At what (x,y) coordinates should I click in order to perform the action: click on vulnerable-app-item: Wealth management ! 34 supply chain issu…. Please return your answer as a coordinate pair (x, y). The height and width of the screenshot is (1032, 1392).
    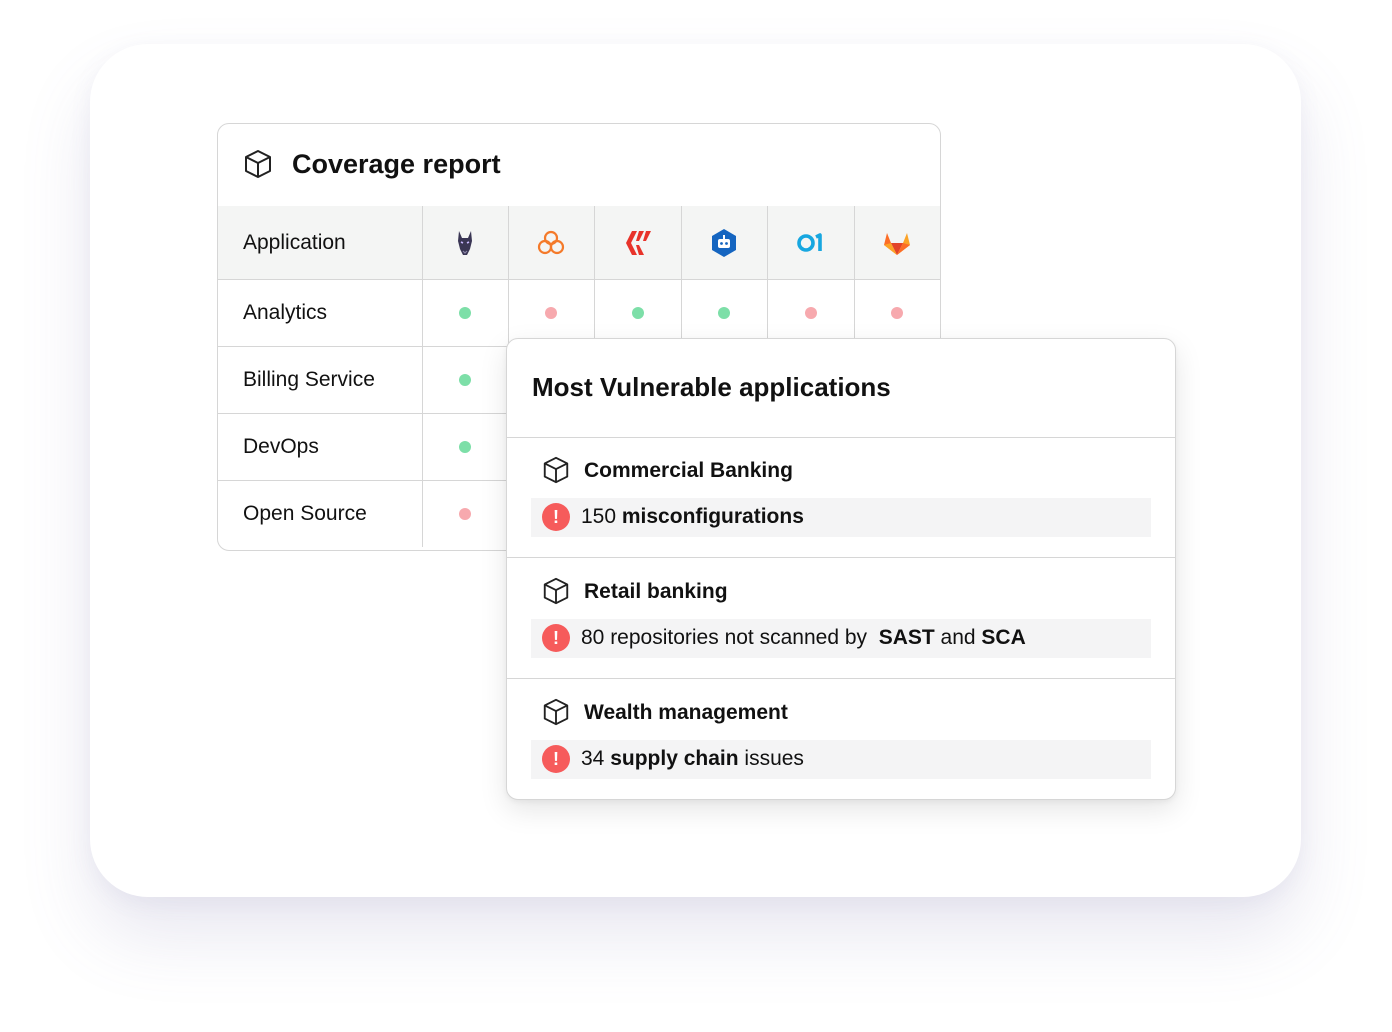
    Looking at the image, I should click on (841, 739).